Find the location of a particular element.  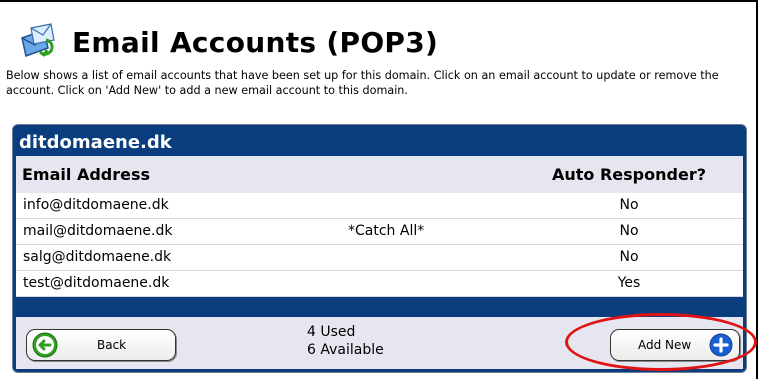

add-new-button: Add New is located at coordinates (675, 345).